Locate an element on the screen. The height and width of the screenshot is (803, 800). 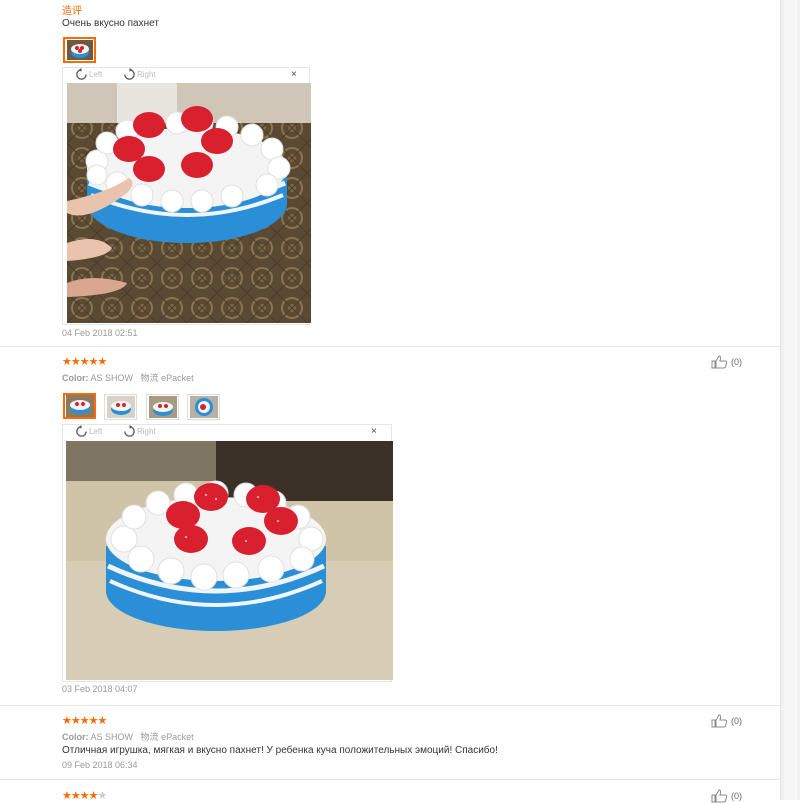
page-scrollbar is located at coordinates (790, 400).